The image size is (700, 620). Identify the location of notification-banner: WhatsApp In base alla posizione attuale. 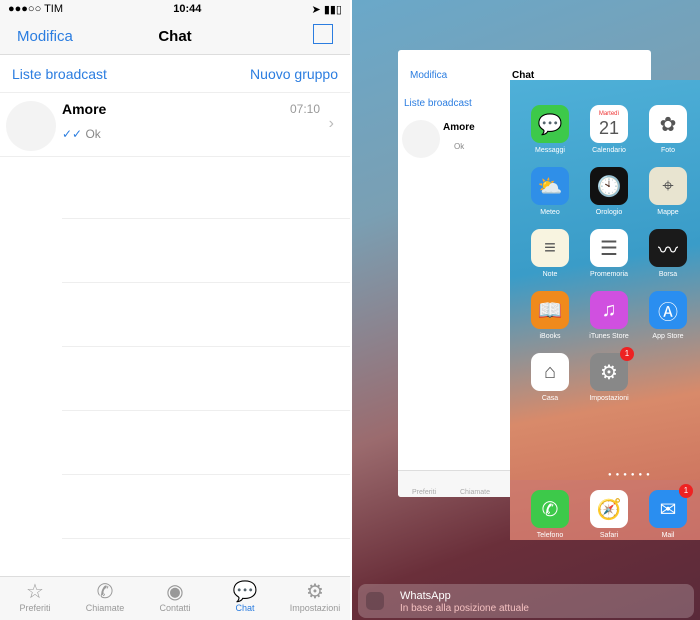
(526, 601).